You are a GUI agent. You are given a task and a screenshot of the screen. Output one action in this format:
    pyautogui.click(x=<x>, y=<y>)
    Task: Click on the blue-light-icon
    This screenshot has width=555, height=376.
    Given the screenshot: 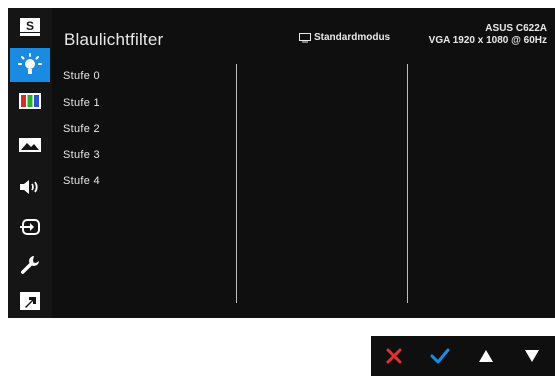 What is the action you would take?
    pyautogui.click(x=30, y=63)
    